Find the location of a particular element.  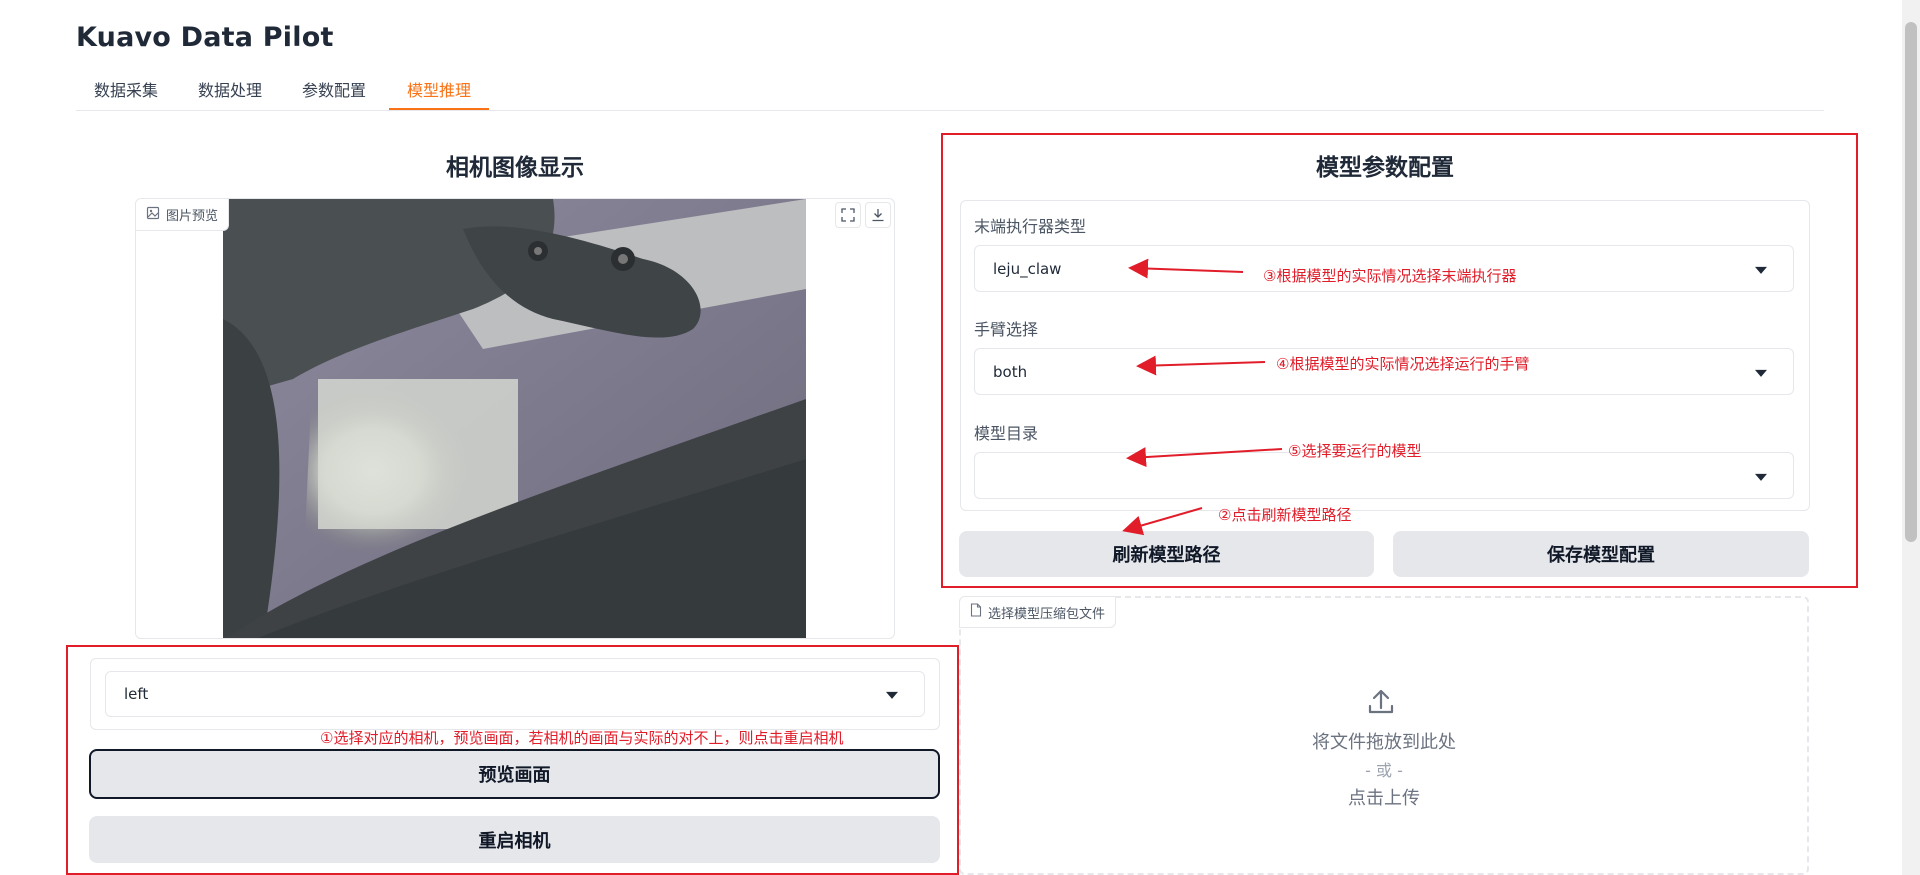

image-preview-label: 图片预览 is located at coordinates (183, 215).